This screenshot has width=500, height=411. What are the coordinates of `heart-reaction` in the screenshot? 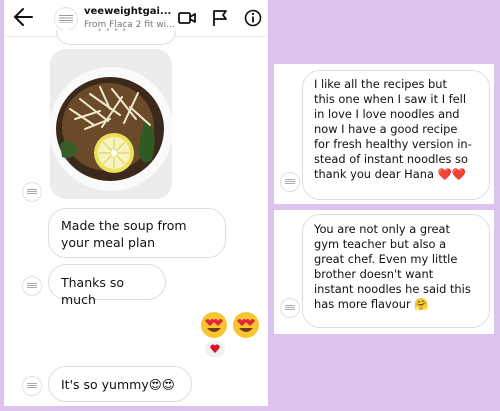 It's located at (215, 349).